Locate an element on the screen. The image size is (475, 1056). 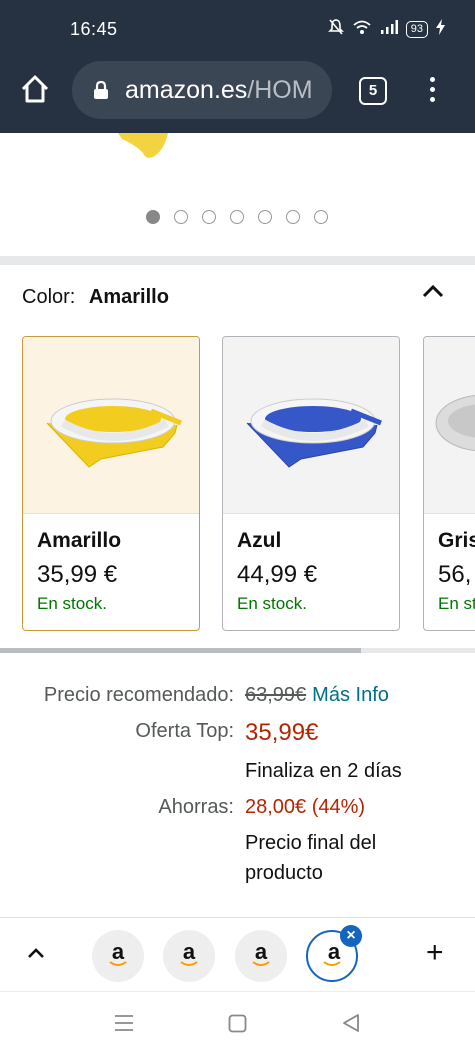
mute-icon is located at coordinates (335, 29).